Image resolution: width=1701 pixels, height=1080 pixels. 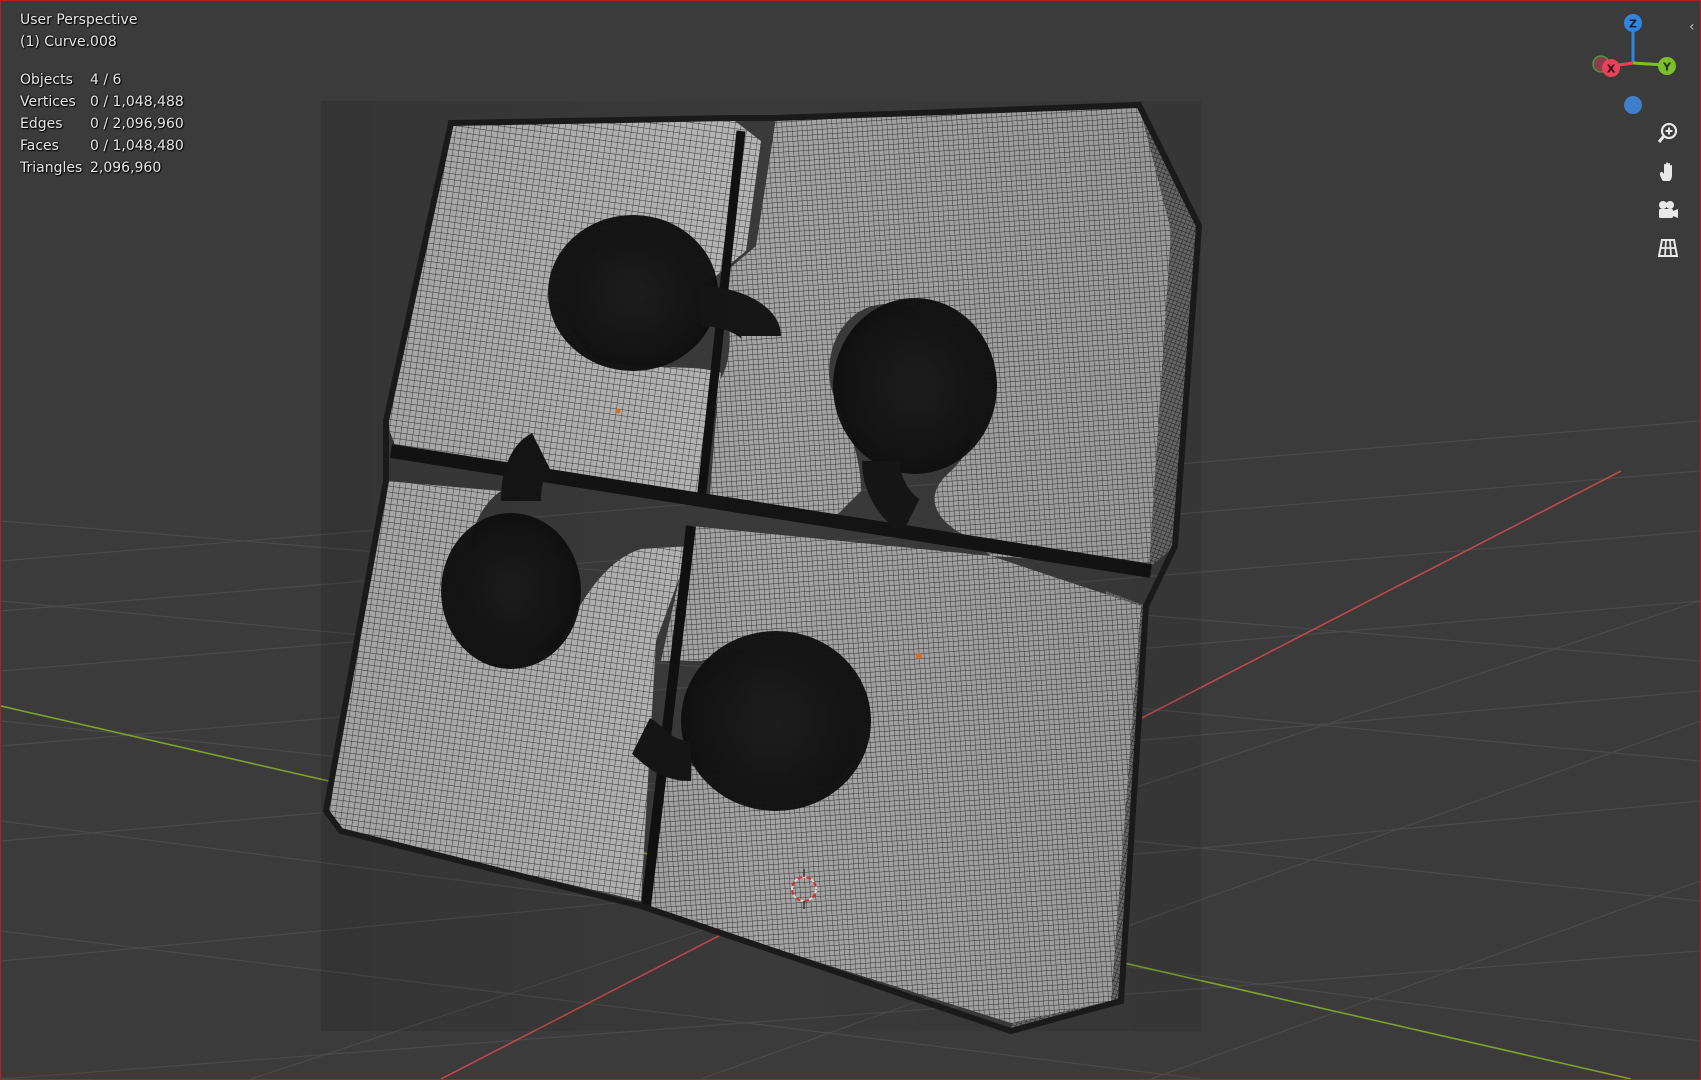 I want to click on stat-label: Edges, so click(x=41, y=124).